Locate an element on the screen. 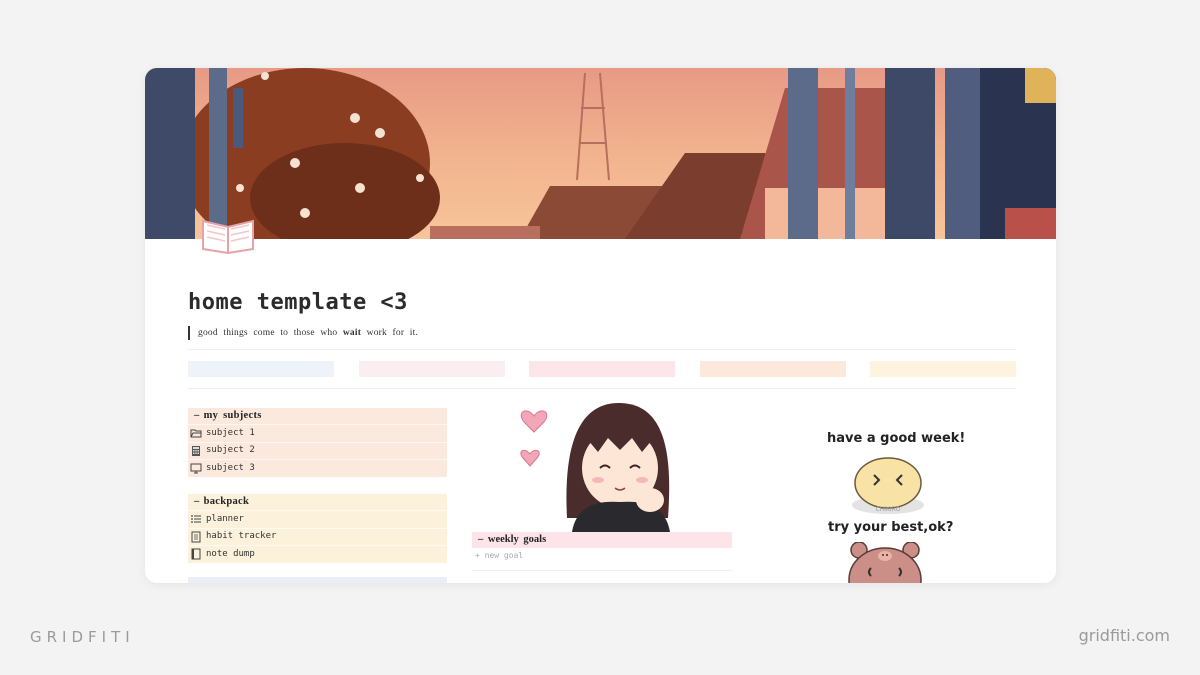  backpack-header: – backpack is located at coordinates (317, 502).